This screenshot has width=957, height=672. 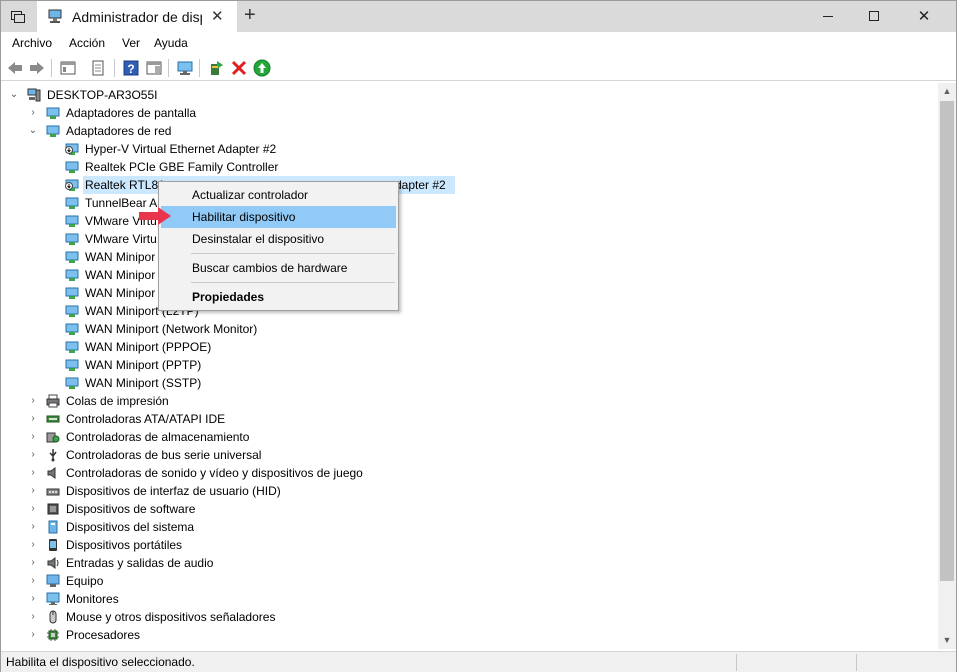 What do you see at coordinates (924, 16) in the screenshot?
I see `close-button: ✕` at bounding box center [924, 16].